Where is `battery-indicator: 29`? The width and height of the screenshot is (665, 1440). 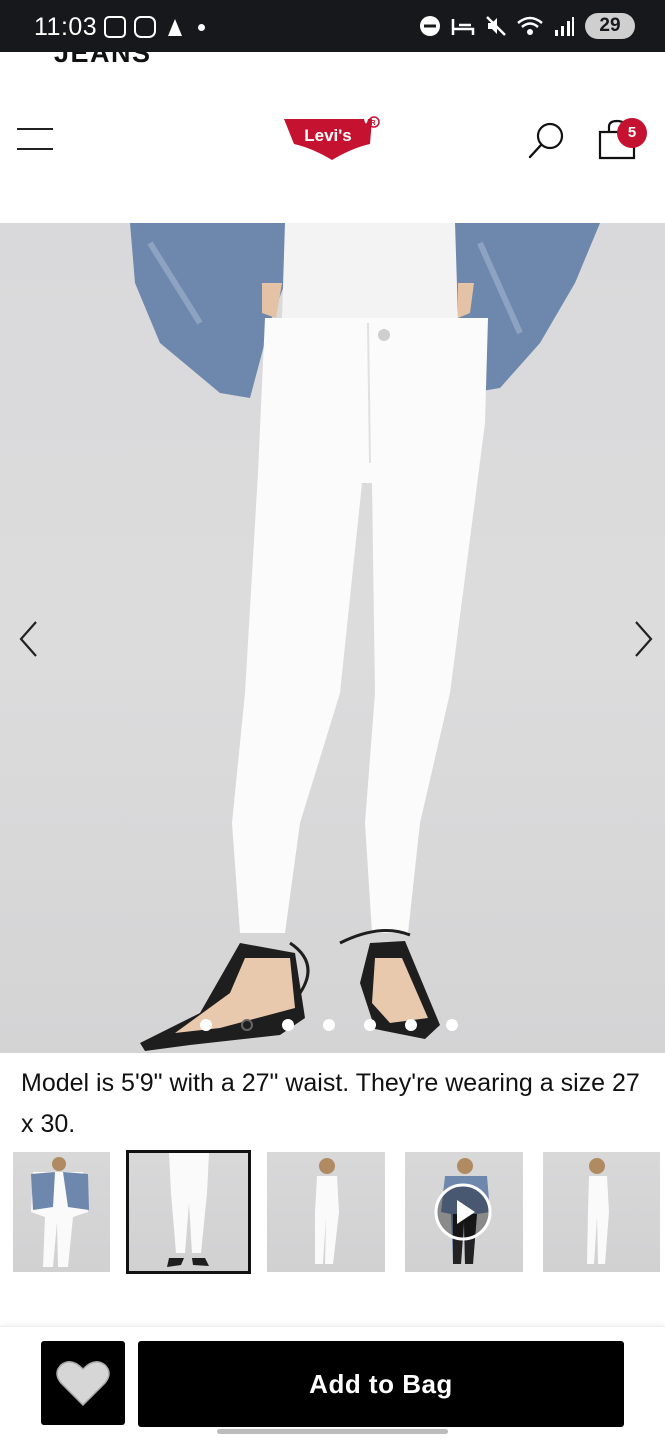
battery-indicator: 29 is located at coordinates (610, 26).